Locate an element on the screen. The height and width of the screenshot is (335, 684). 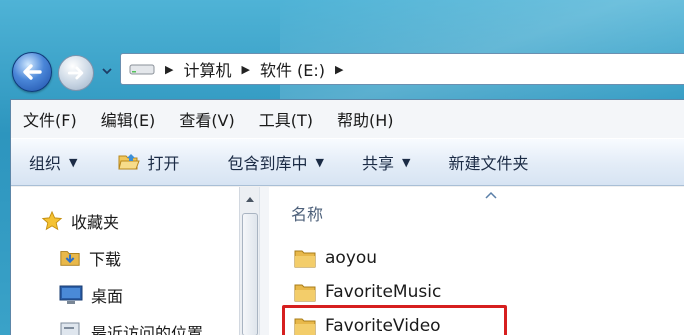
breadcrumb-computer: 计算机 is located at coordinates (207, 69).